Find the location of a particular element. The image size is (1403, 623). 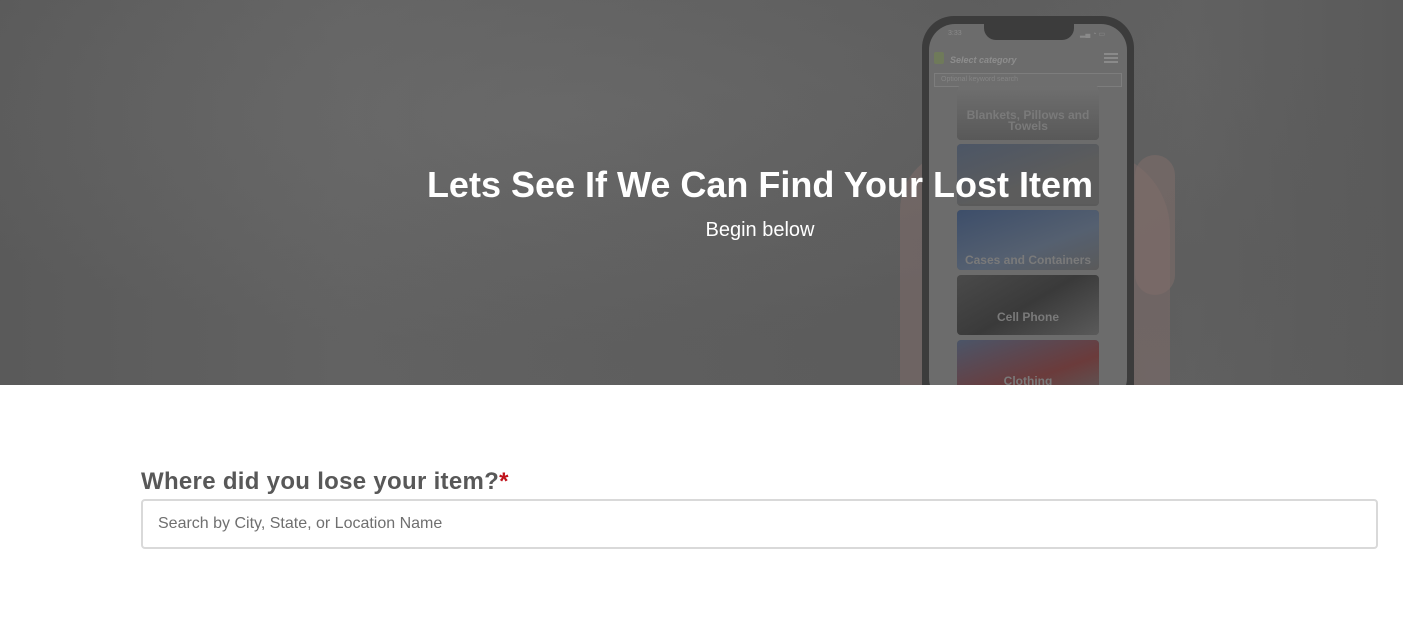

phone-category-label: Clothing is located at coordinates (1028, 379).